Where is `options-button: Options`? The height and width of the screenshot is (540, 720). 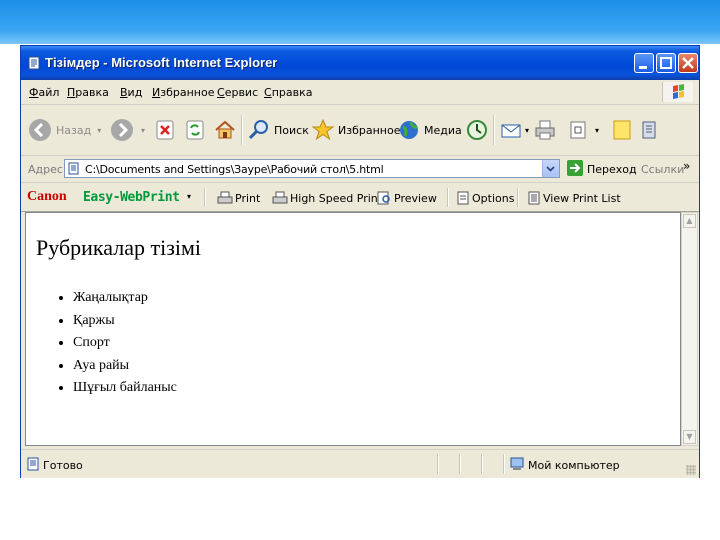 options-button: Options is located at coordinates (485, 198).